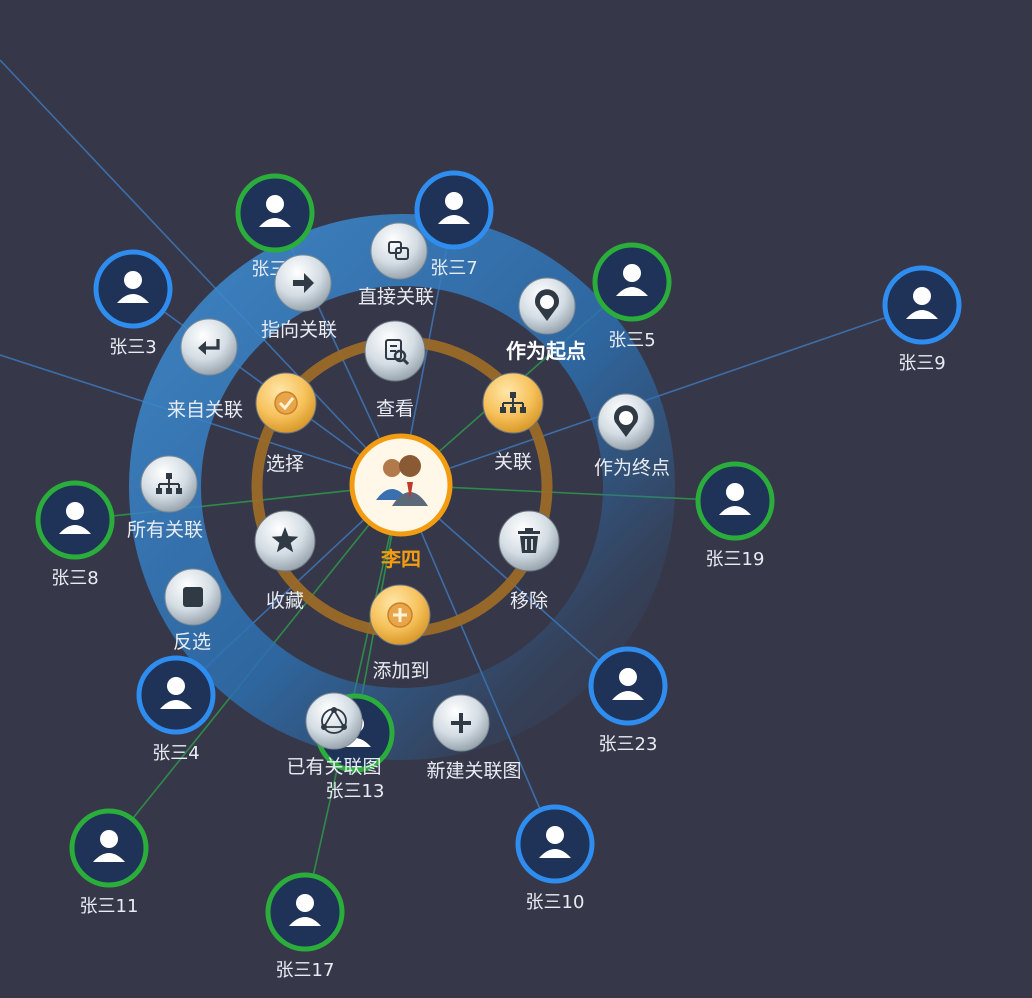  I want to click on menu-label: 查看, so click(395, 409).